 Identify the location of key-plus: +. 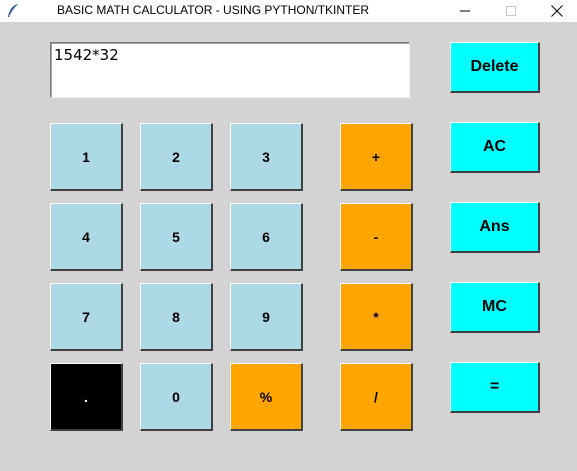
(376, 157).